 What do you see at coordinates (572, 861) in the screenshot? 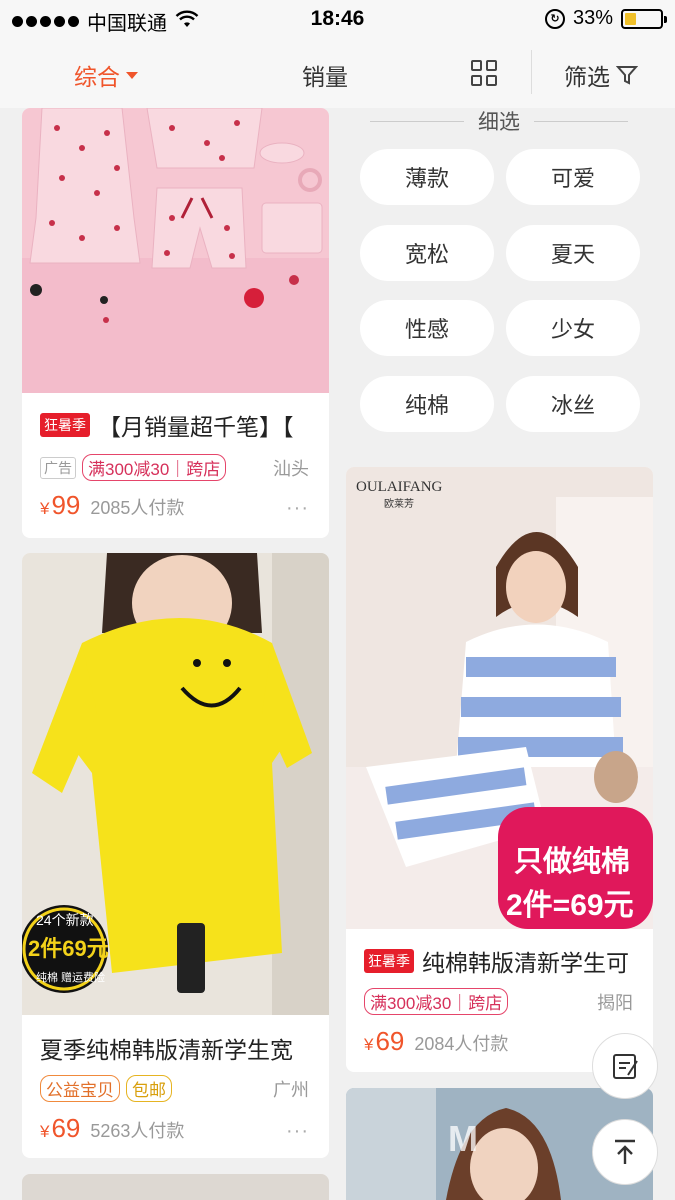
I see `image-banner: 只做纯棉` at bounding box center [572, 861].